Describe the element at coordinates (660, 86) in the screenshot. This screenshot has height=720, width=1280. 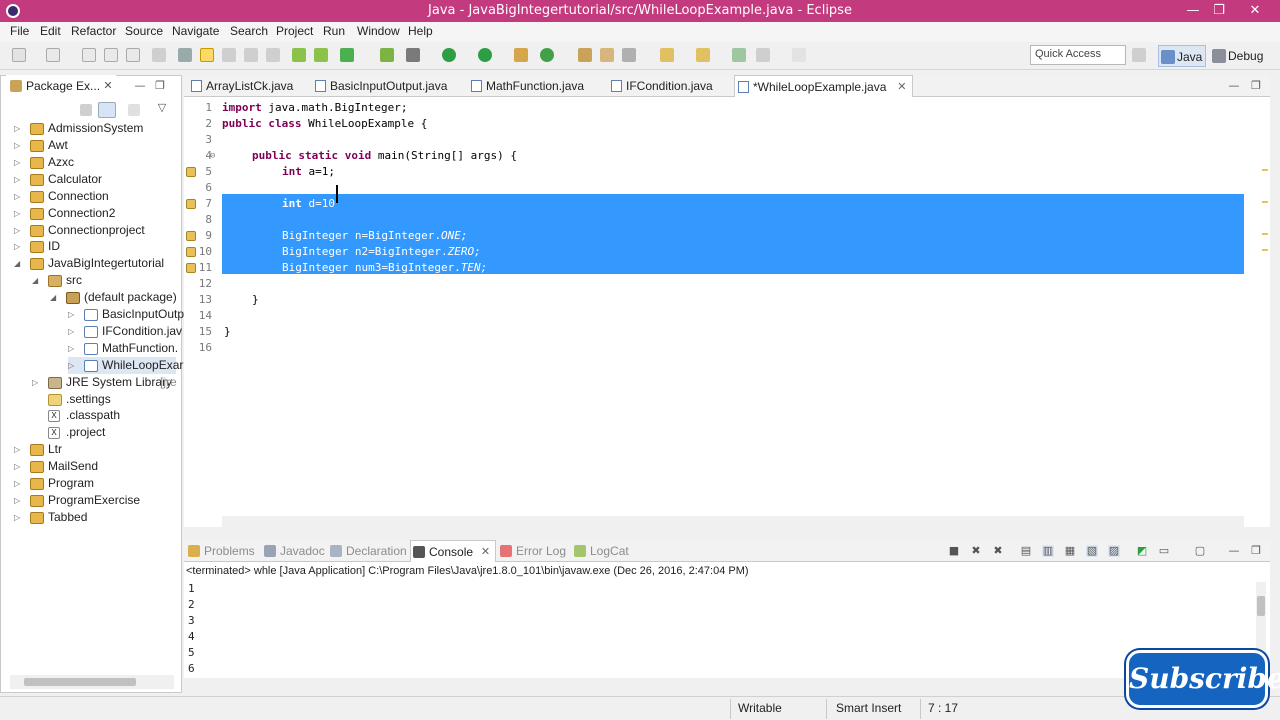
I see `tab-ifcondition: IFCondition.java` at that location.